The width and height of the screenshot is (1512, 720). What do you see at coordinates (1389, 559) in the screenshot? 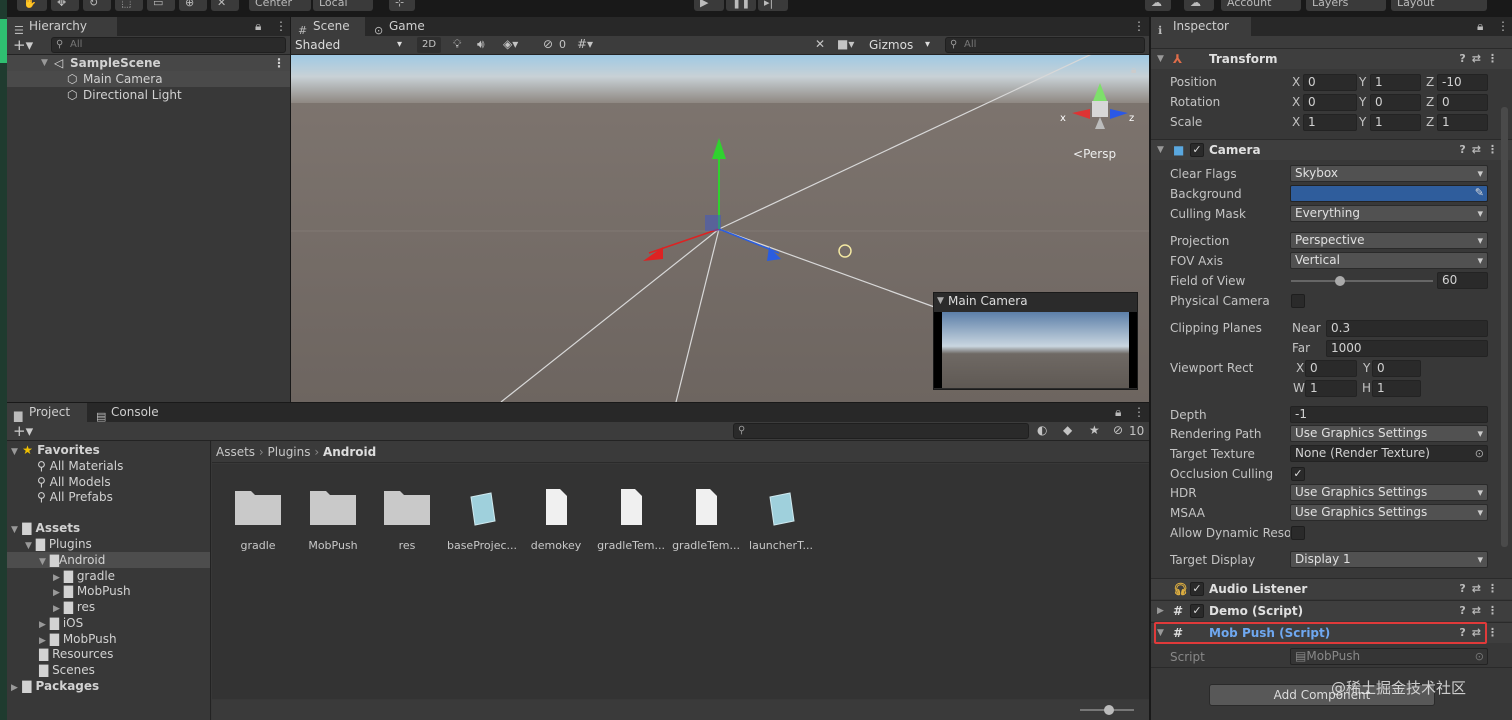
I see `target-display-dropdown: Display 1` at bounding box center [1389, 559].